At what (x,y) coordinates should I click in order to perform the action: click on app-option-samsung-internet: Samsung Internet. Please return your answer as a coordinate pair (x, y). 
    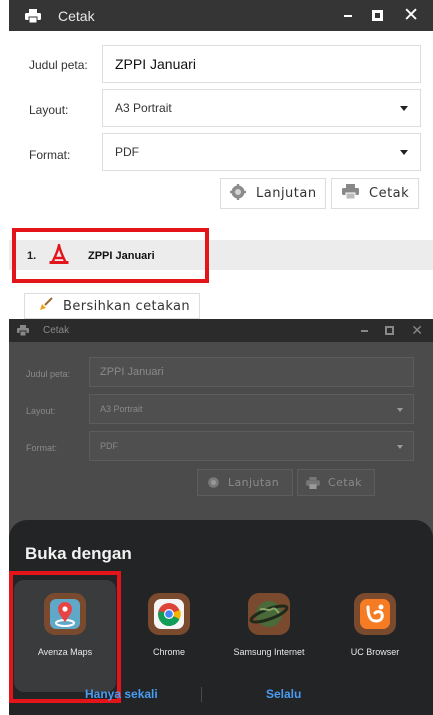
    Looking at the image, I should click on (269, 625).